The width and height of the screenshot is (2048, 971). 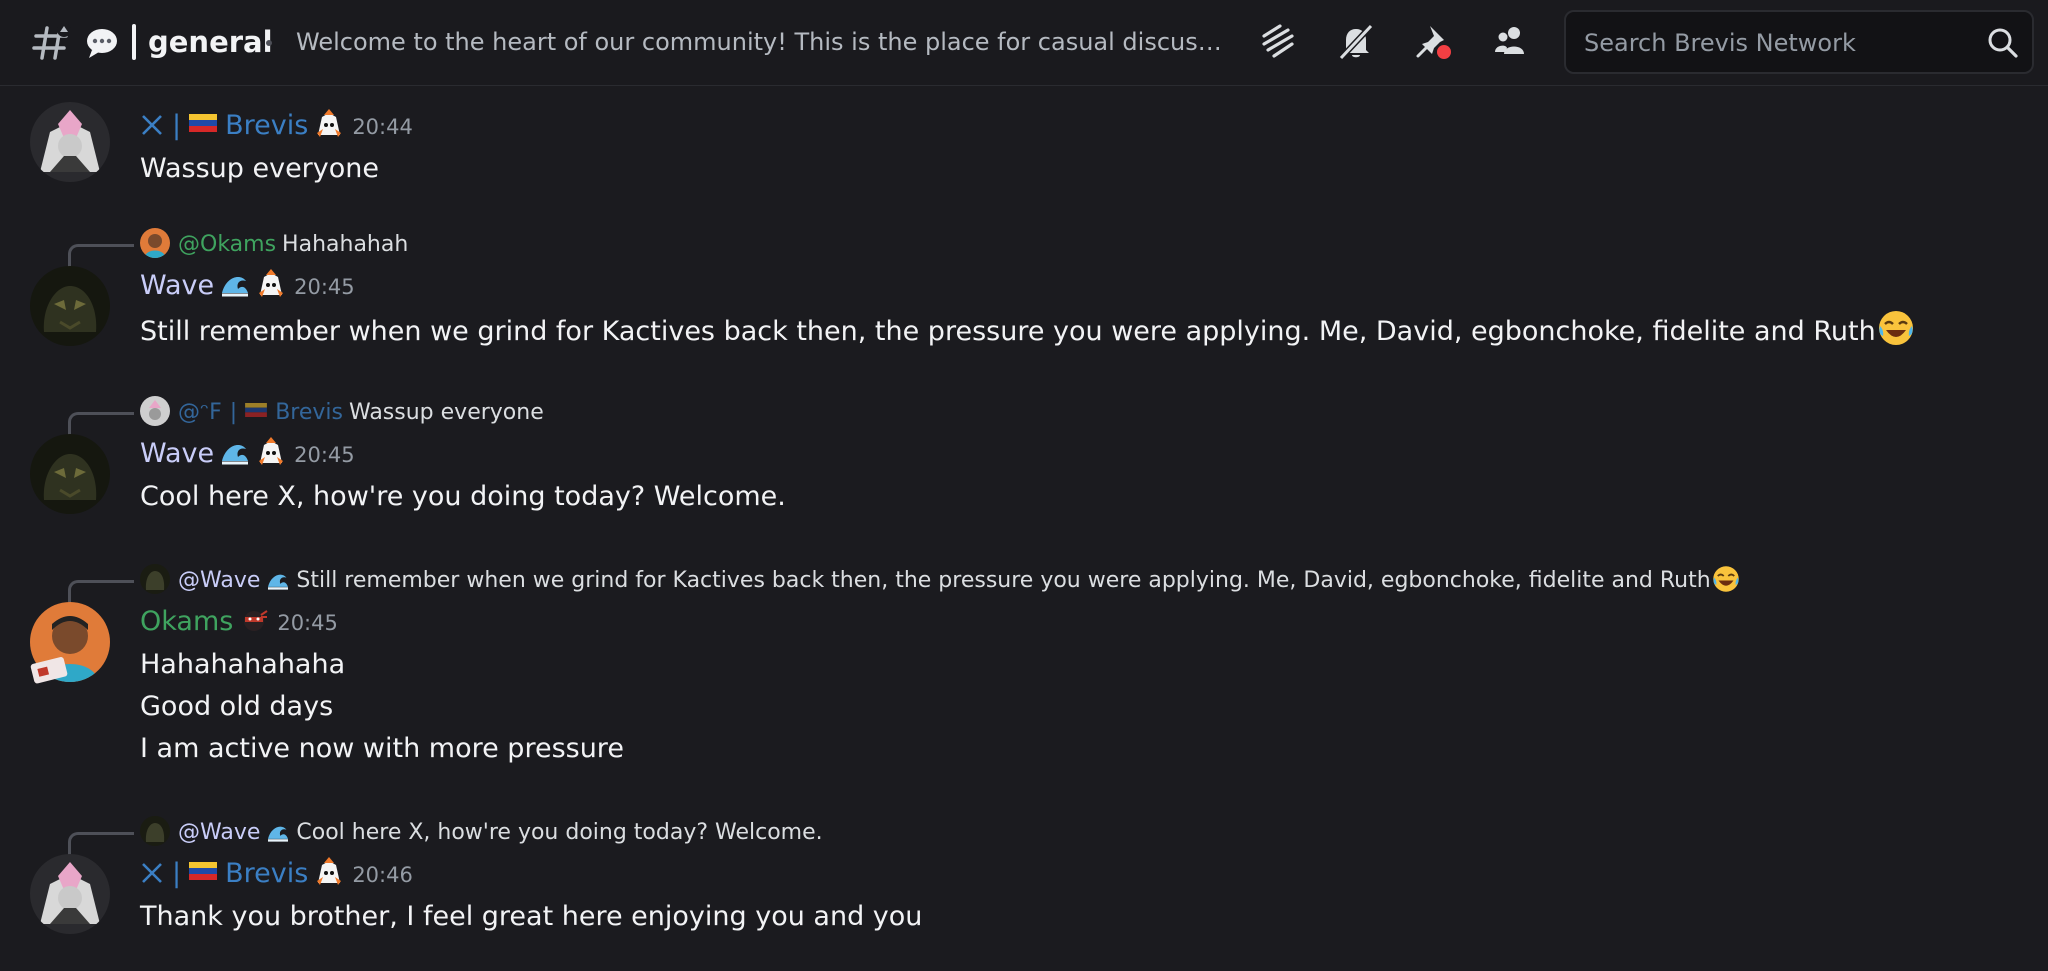 I want to click on threads-icon, so click(x=1278, y=42).